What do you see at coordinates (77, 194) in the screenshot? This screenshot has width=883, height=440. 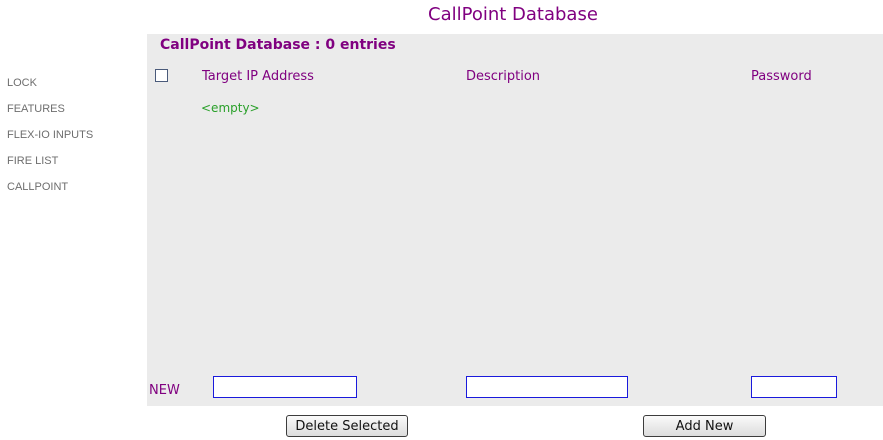 I see `sidebar-item-callpoint: CALLPOINT` at bounding box center [77, 194].